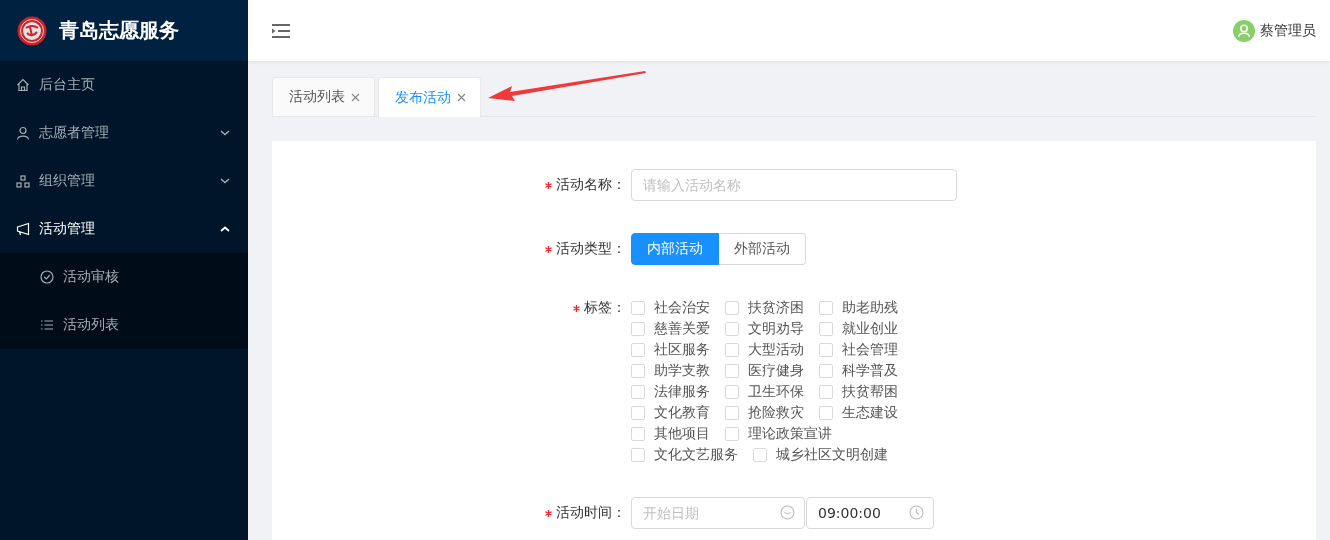 Image resolution: width=1330 pixels, height=540 pixels. I want to click on avatar-icon, so click(1244, 30).